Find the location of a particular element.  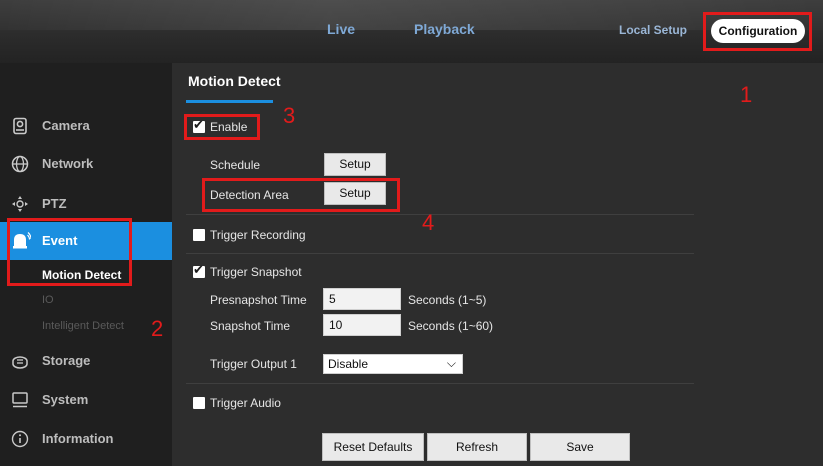

annotation-box-configuration is located at coordinates (757, 31).